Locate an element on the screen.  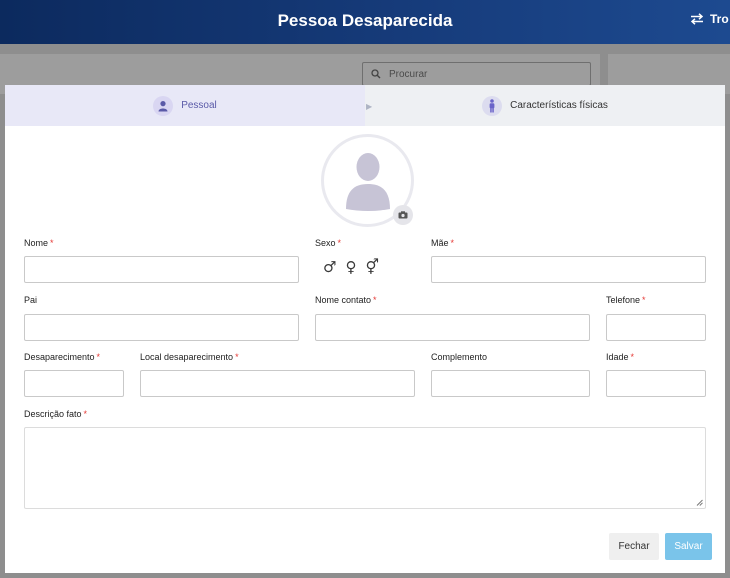
page-title: Pessoa Desaparecida is located at coordinates (365, 20).